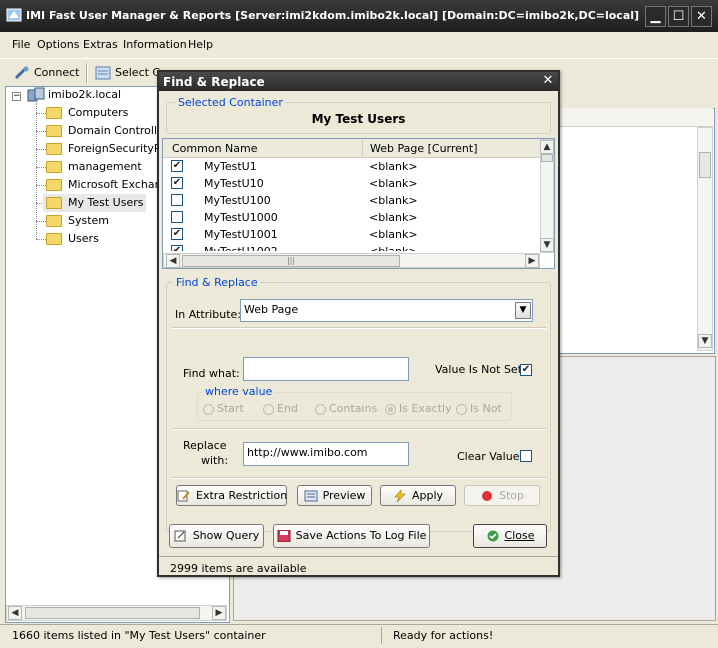 The image size is (718, 648). What do you see at coordinates (701, 16) in the screenshot?
I see `close-button: ✕` at bounding box center [701, 16].